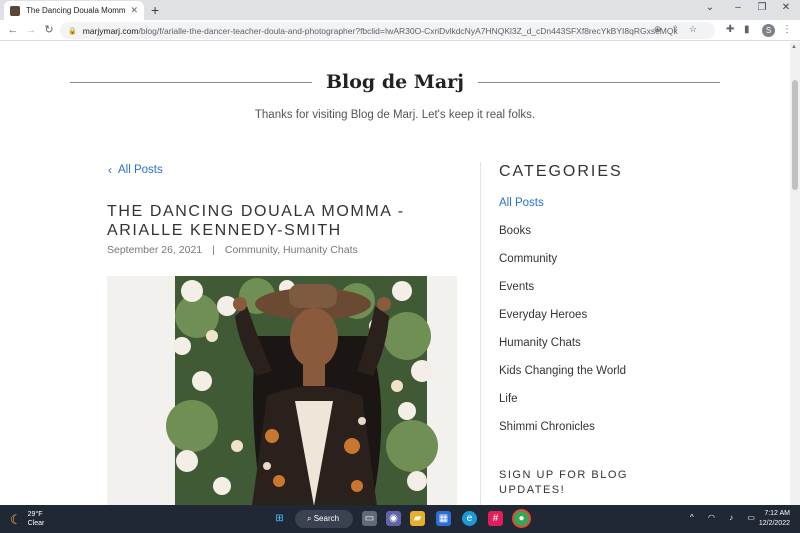 This screenshot has width=800, height=533. I want to click on sidebar-divider, so click(480, 333).